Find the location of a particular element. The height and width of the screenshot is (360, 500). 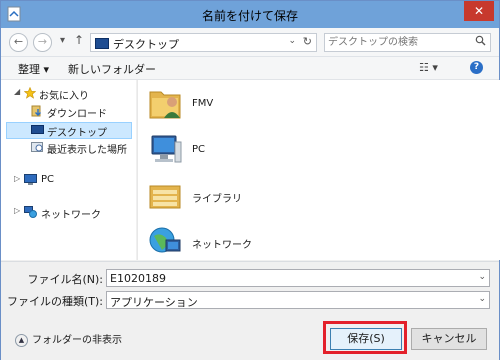

back-button: ← is located at coordinates (18, 42).